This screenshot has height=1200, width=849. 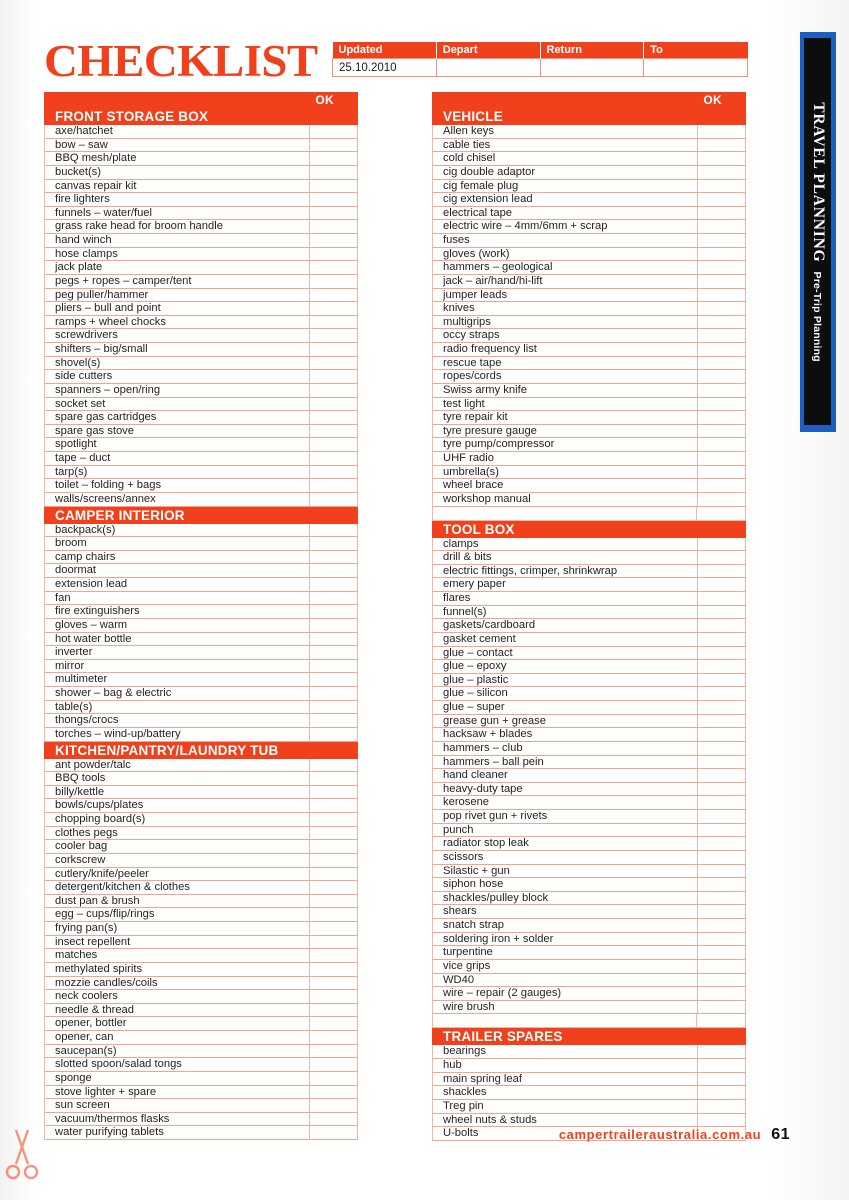 What do you see at coordinates (488, 67) in the screenshot?
I see `trip-value-depart` at bounding box center [488, 67].